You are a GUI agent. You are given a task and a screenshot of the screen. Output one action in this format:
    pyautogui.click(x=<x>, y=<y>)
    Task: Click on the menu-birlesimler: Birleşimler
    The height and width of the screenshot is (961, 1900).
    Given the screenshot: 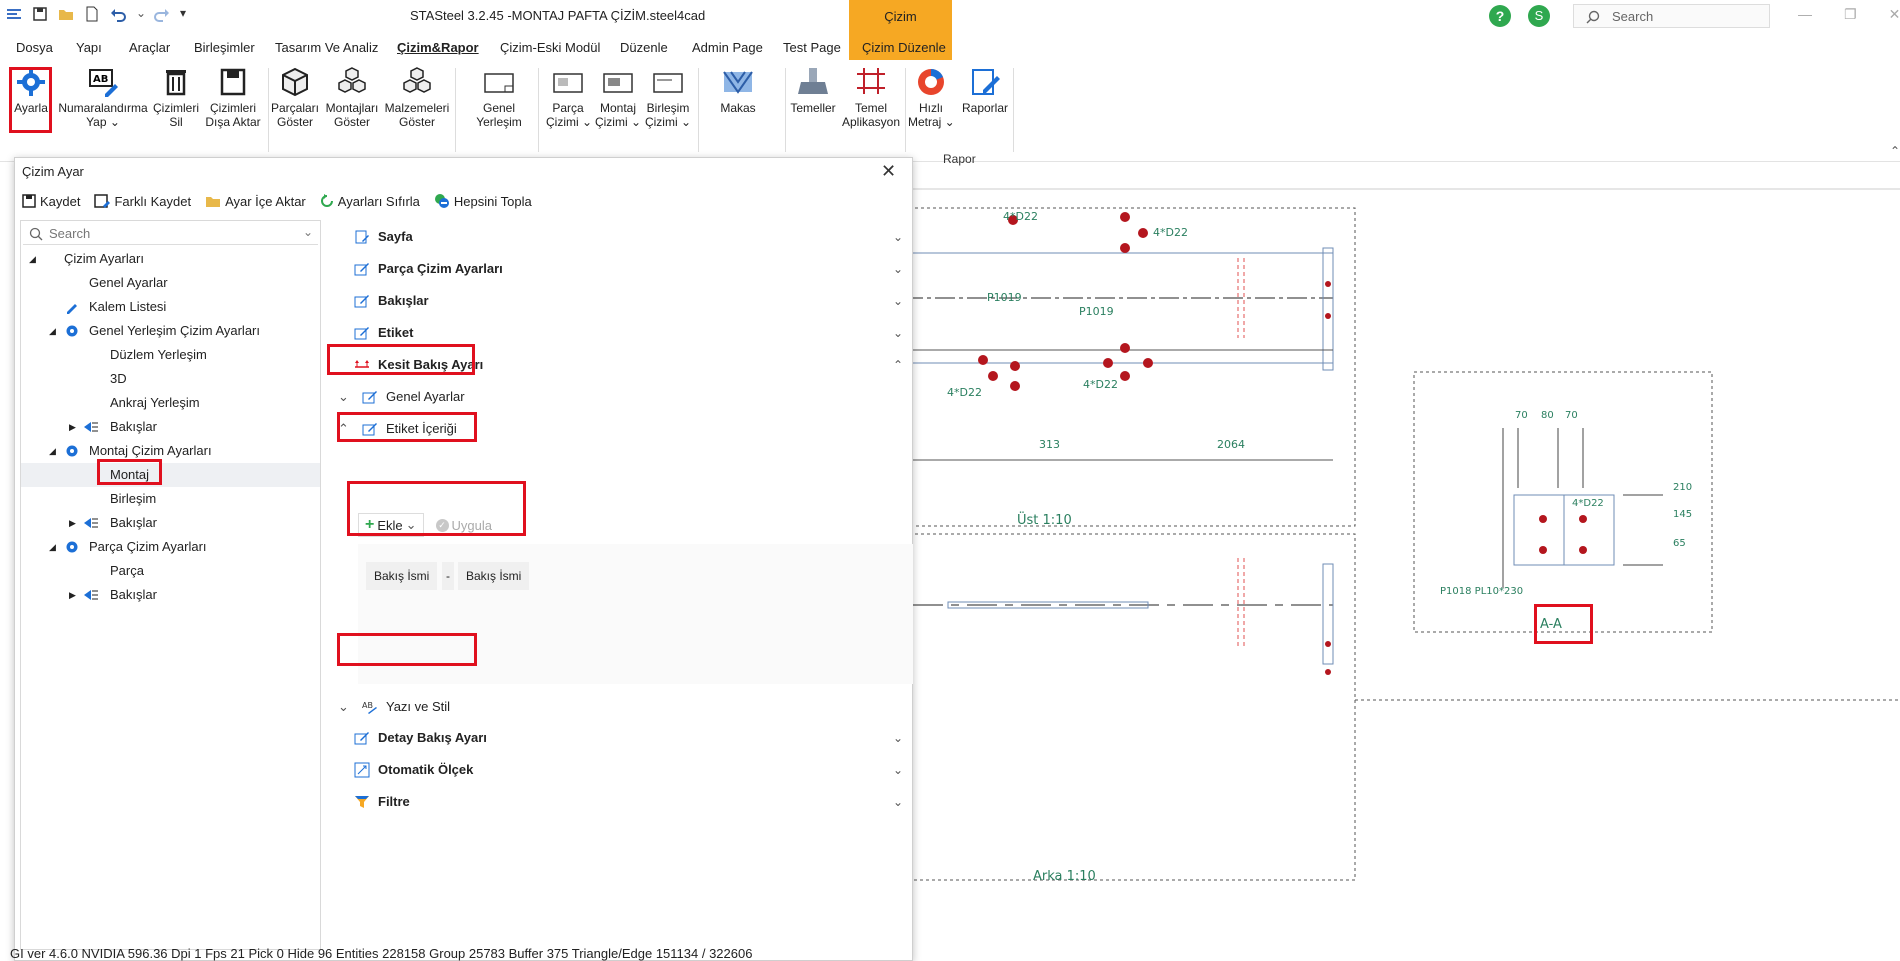 What is the action you would take?
    pyautogui.click(x=224, y=47)
    